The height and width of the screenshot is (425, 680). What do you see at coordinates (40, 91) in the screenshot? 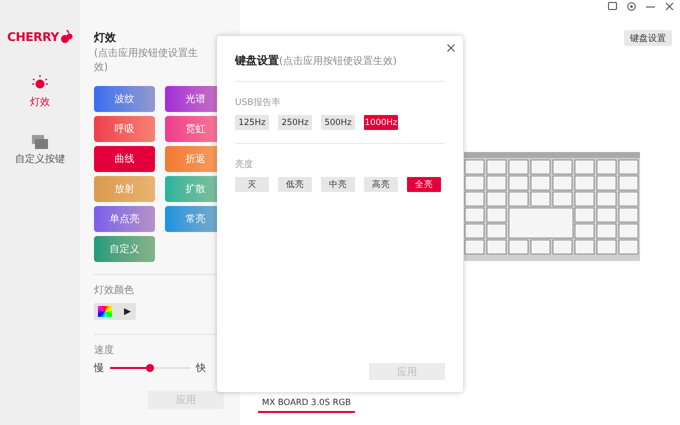
I see `sidebar-item: 灯效` at bounding box center [40, 91].